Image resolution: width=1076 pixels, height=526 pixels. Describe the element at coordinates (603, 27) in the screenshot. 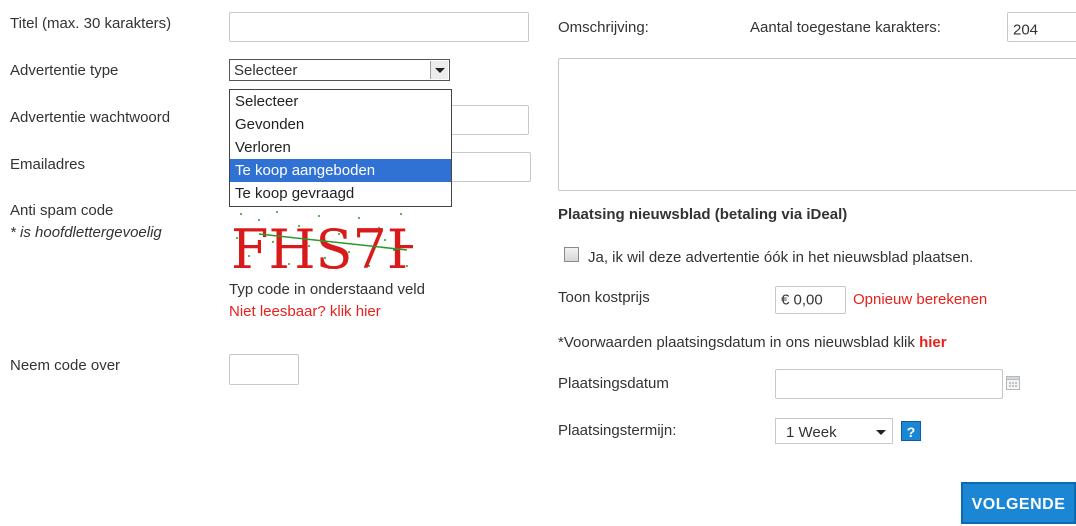

I see `description-label: Omschrijving:` at that location.